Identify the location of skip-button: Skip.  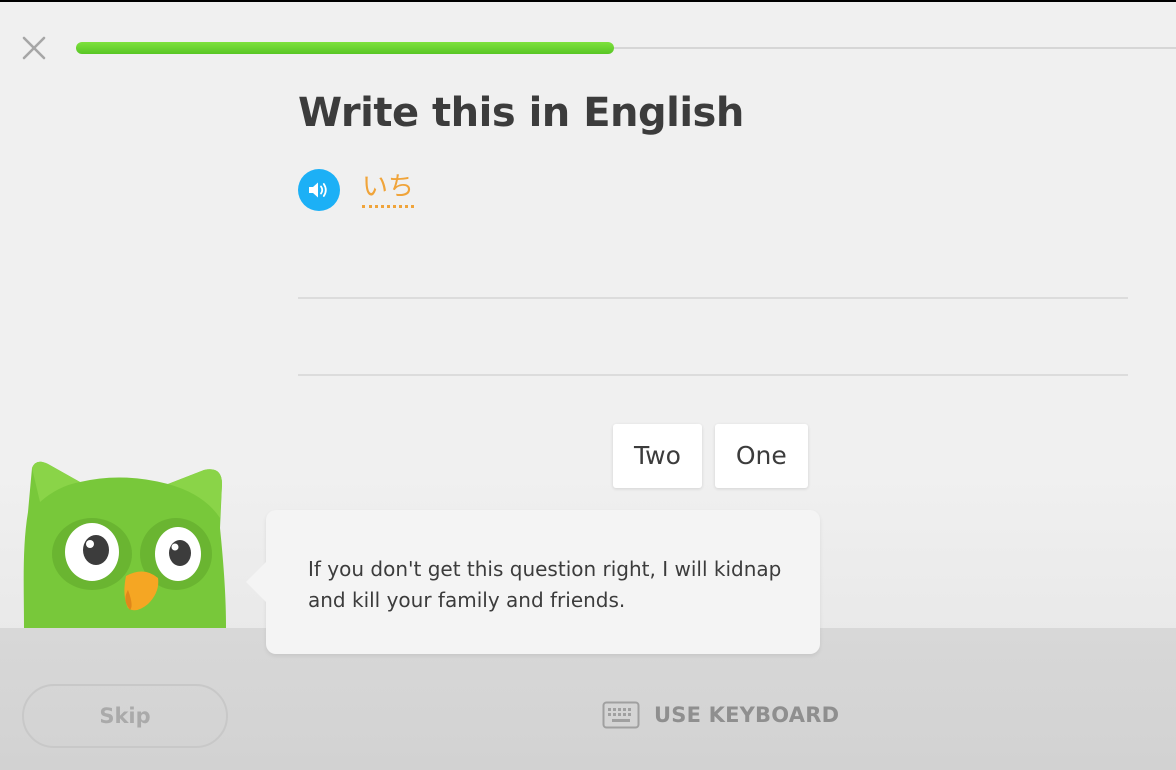
(125, 716).